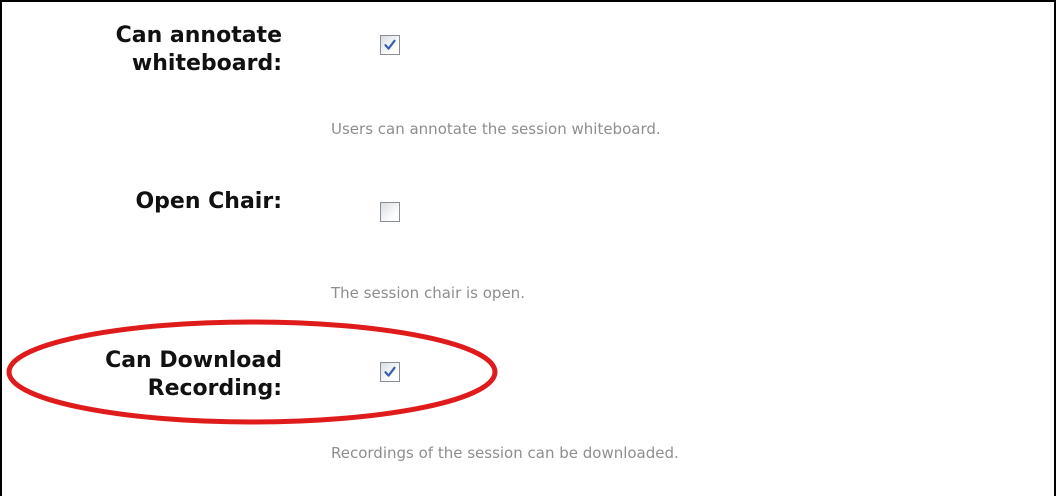 The width and height of the screenshot is (1058, 496). I want to click on download-recording-label: Can Download Recording:, so click(162, 375).